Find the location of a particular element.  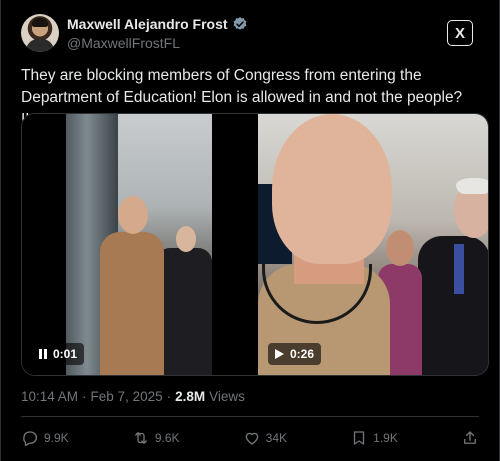

tweet-meta: 10:14 AM · Feb 7, 2025 · 2.8M Views is located at coordinates (133, 396).